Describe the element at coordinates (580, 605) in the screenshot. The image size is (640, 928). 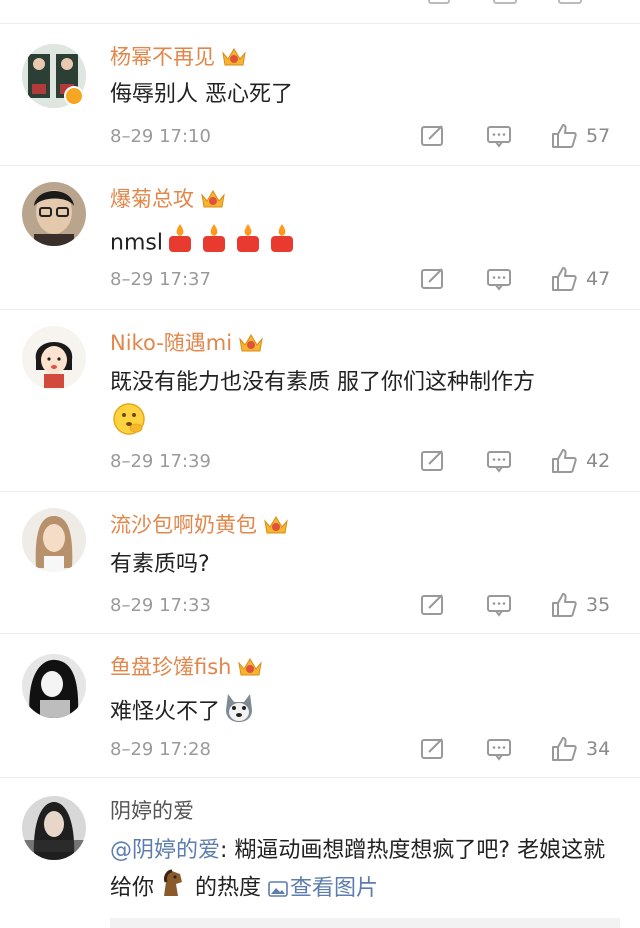
I see `like-button: 35` at that location.